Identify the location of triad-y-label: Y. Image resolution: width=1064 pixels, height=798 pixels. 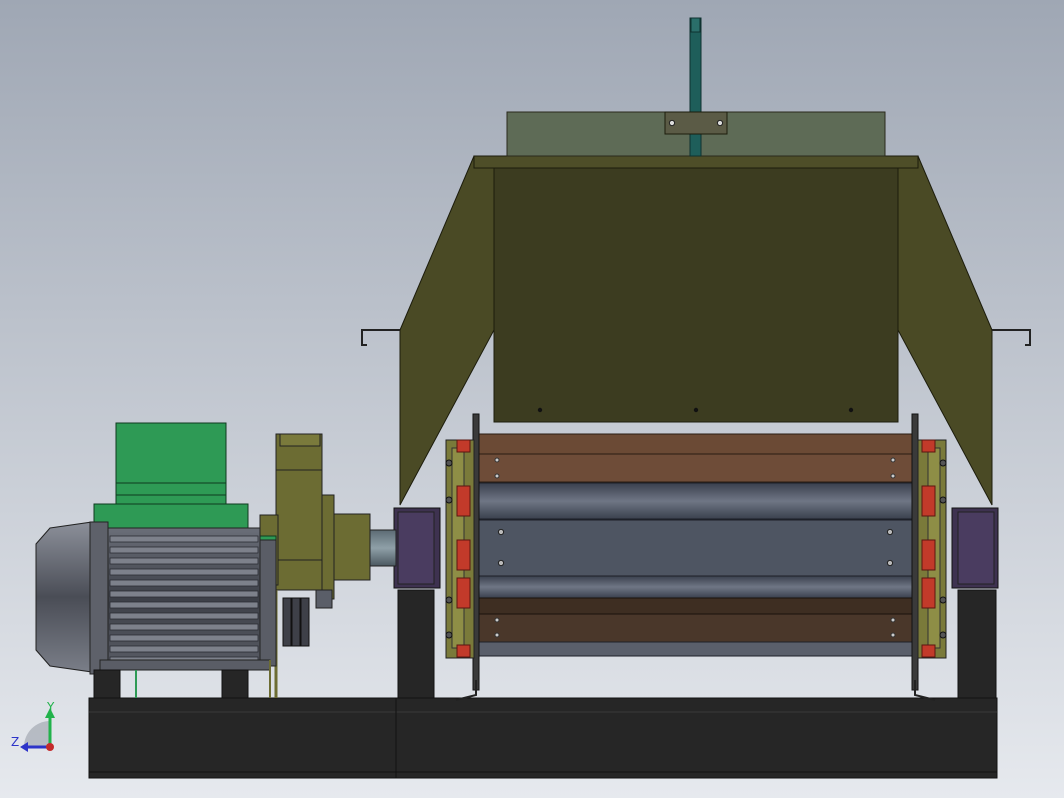
(50, 707).